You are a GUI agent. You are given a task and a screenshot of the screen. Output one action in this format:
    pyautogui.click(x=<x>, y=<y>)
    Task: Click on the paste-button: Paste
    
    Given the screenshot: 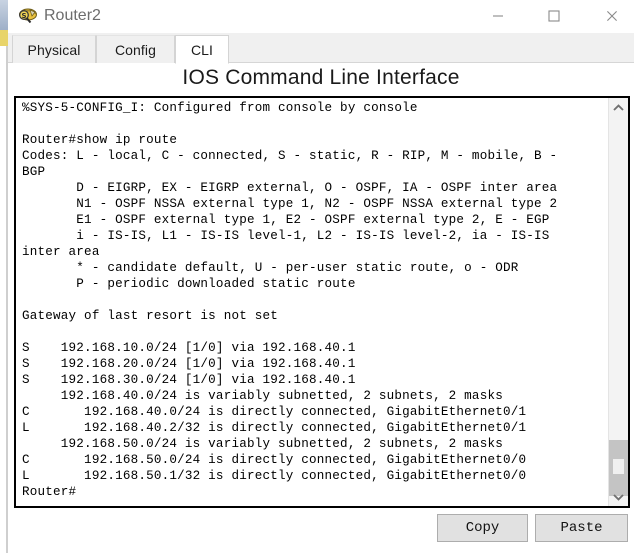 What is the action you would take?
    pyautogui.click(x=581, y=528)
    